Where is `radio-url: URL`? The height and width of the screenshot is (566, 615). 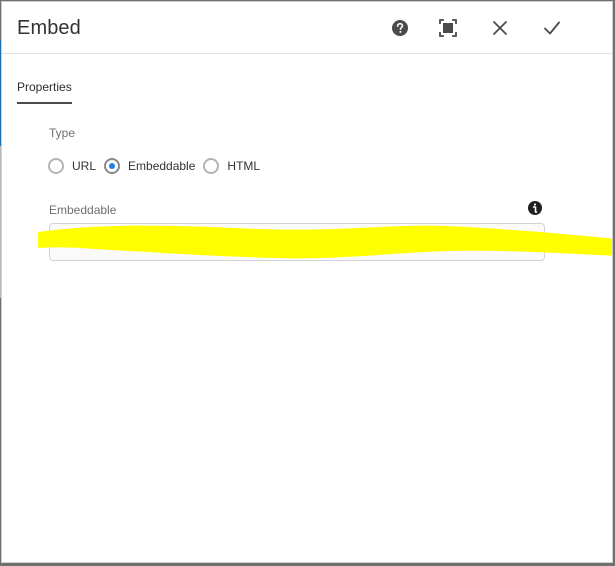 radio-url: URL is located at coordinates (72, 166).